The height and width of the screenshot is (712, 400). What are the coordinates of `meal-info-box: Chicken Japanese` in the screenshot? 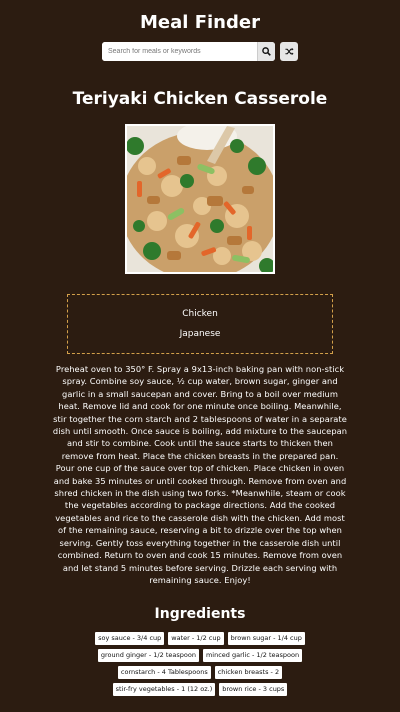 It's located at (200, 324).